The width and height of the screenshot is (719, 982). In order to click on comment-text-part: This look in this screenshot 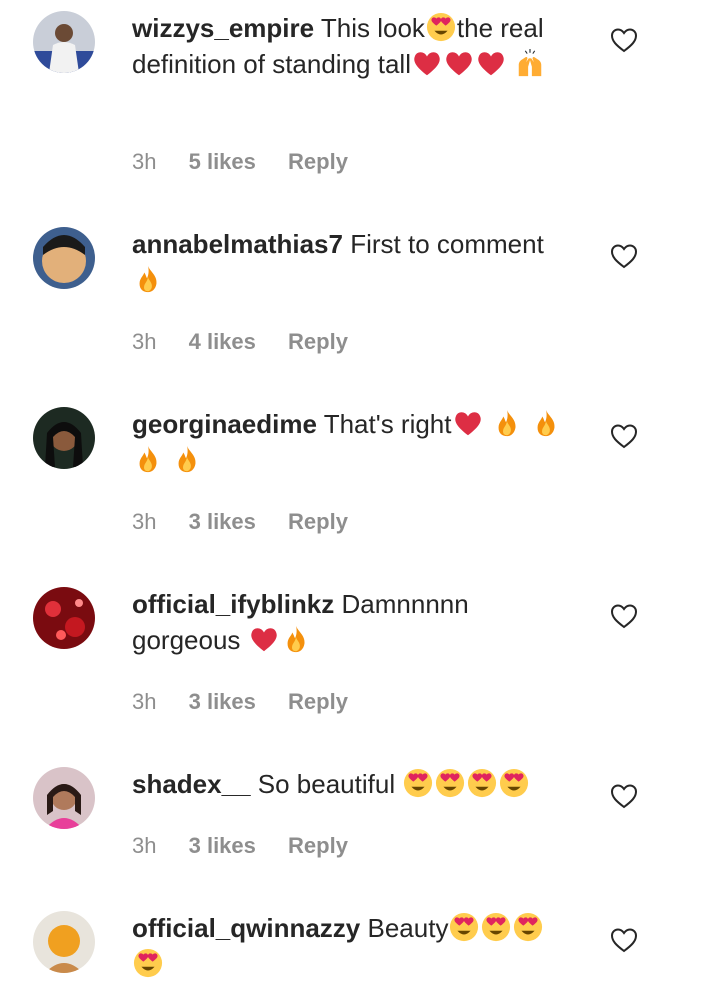, I will do `click(372, 28)`.